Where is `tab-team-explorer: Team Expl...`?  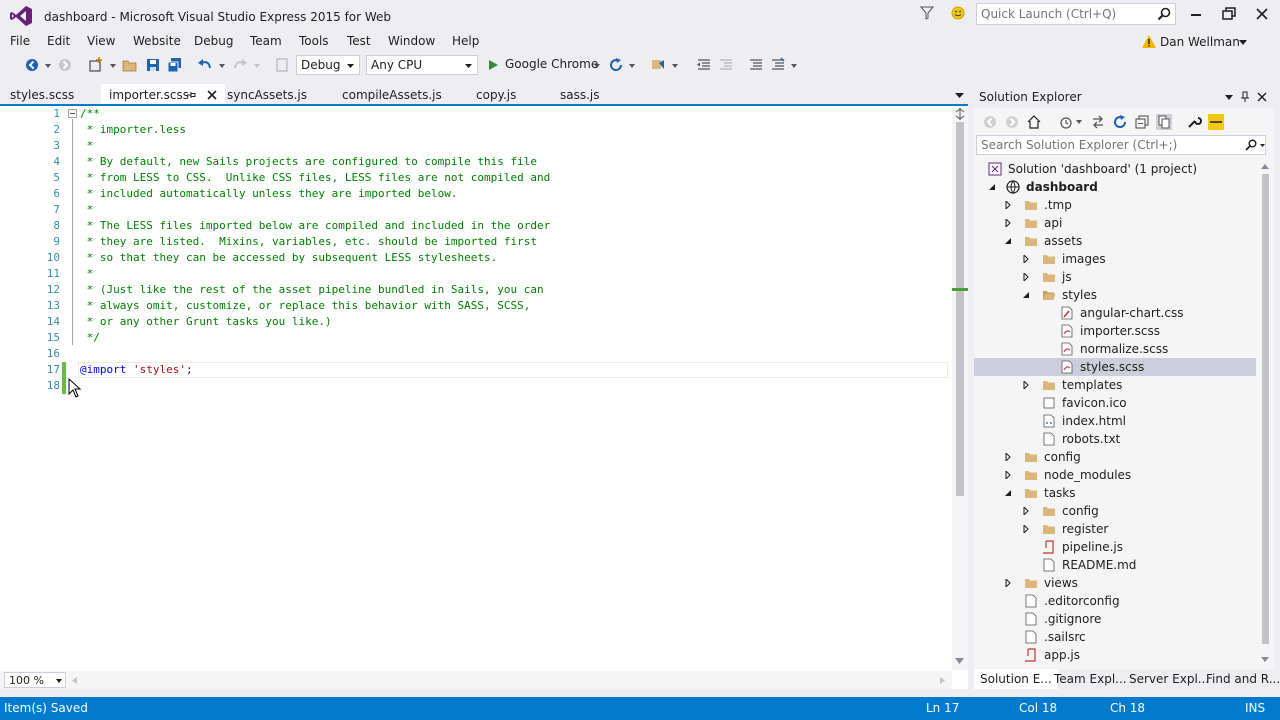 tab-team-explorer: Team Expl... is located at coordinates (1090, 679).